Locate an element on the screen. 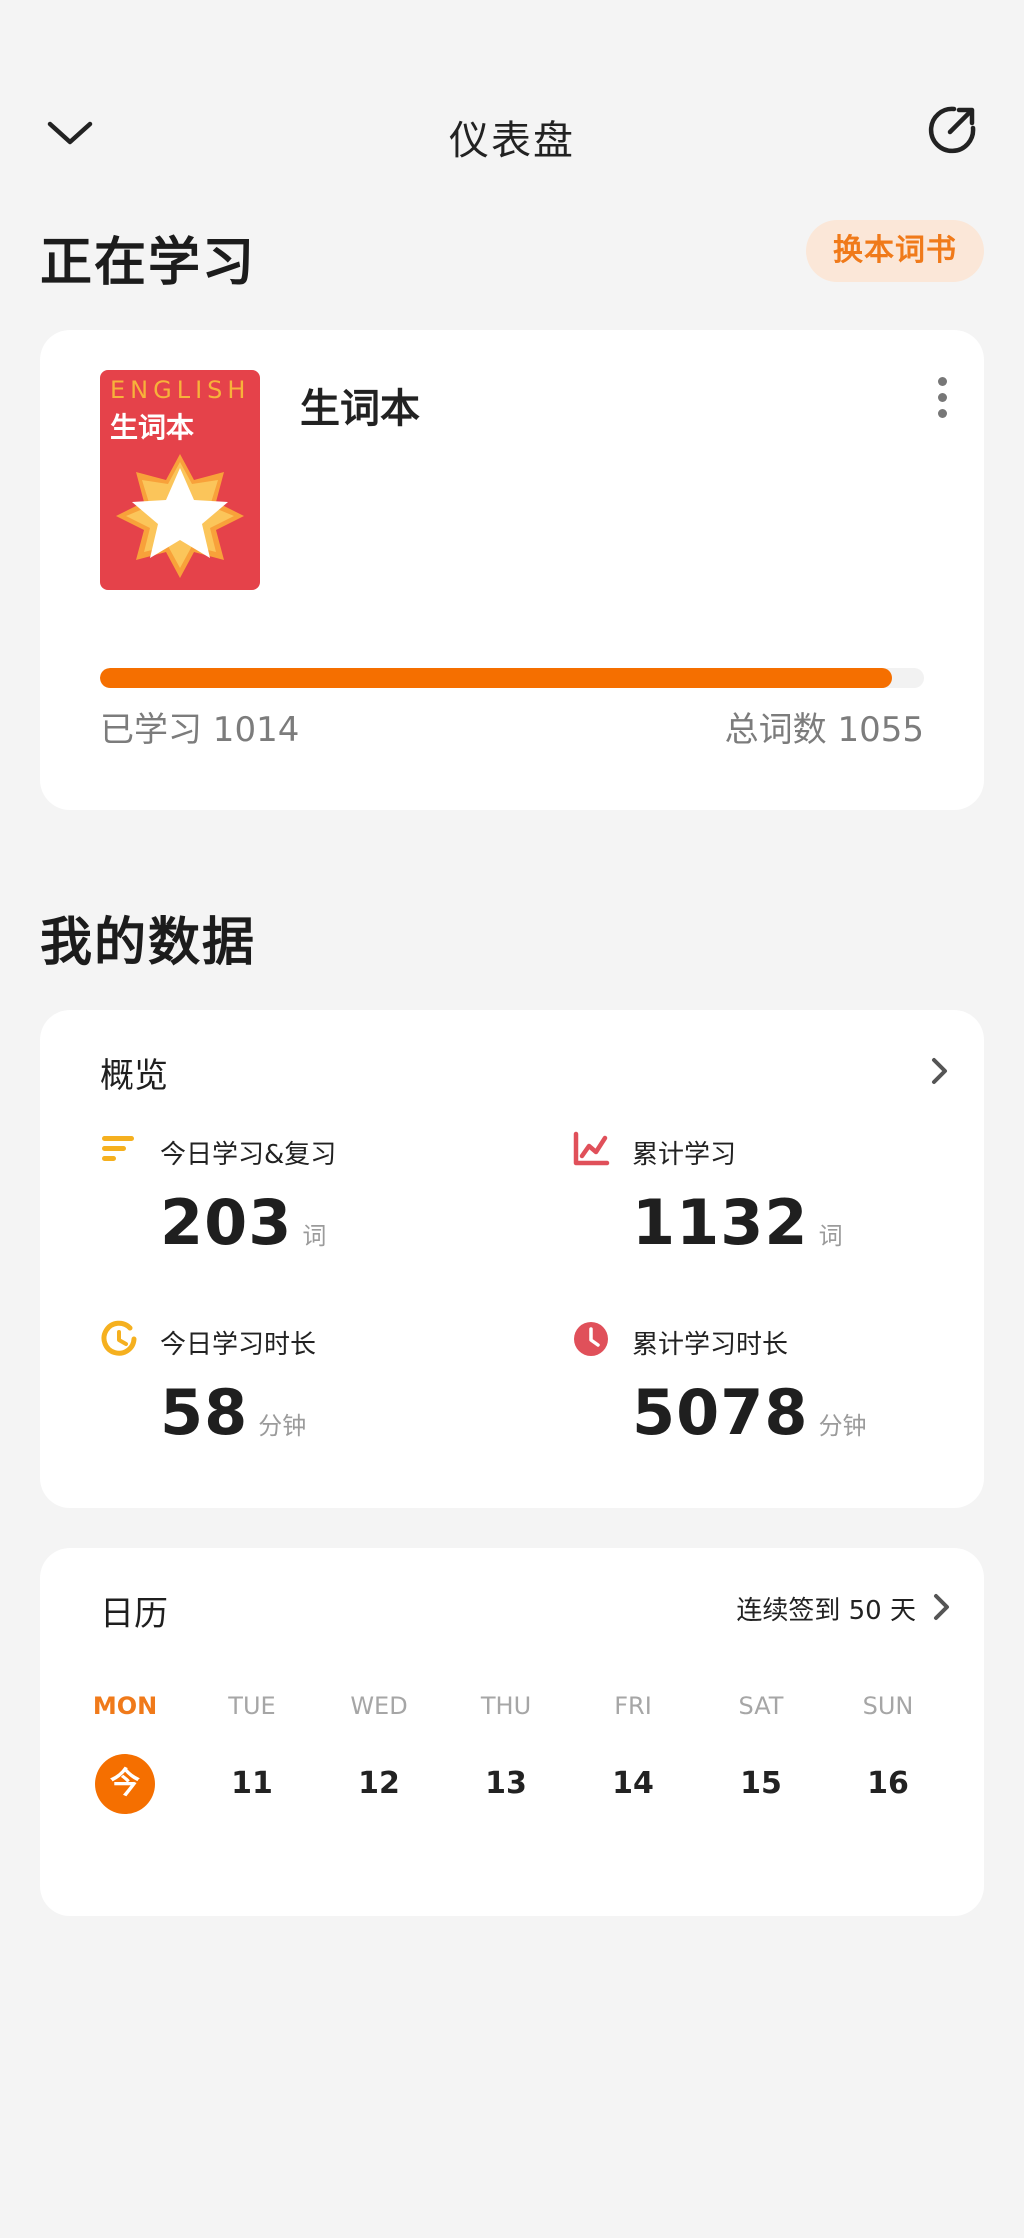 The height and width of the screenshot is (2238, 1024). share-external-icon is located at coordinates (952, 130).